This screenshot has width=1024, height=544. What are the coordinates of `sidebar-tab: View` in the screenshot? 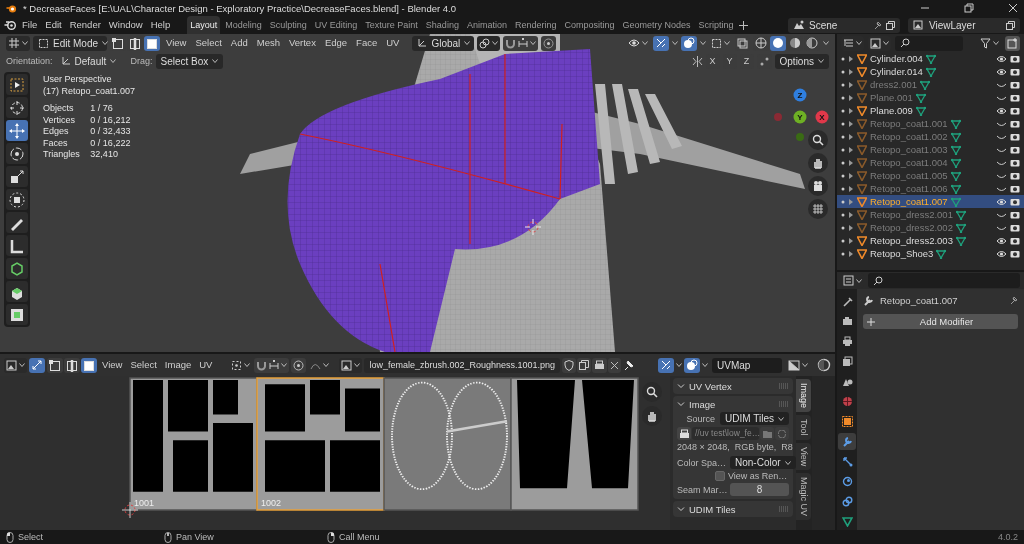 It's located at (803, 456).